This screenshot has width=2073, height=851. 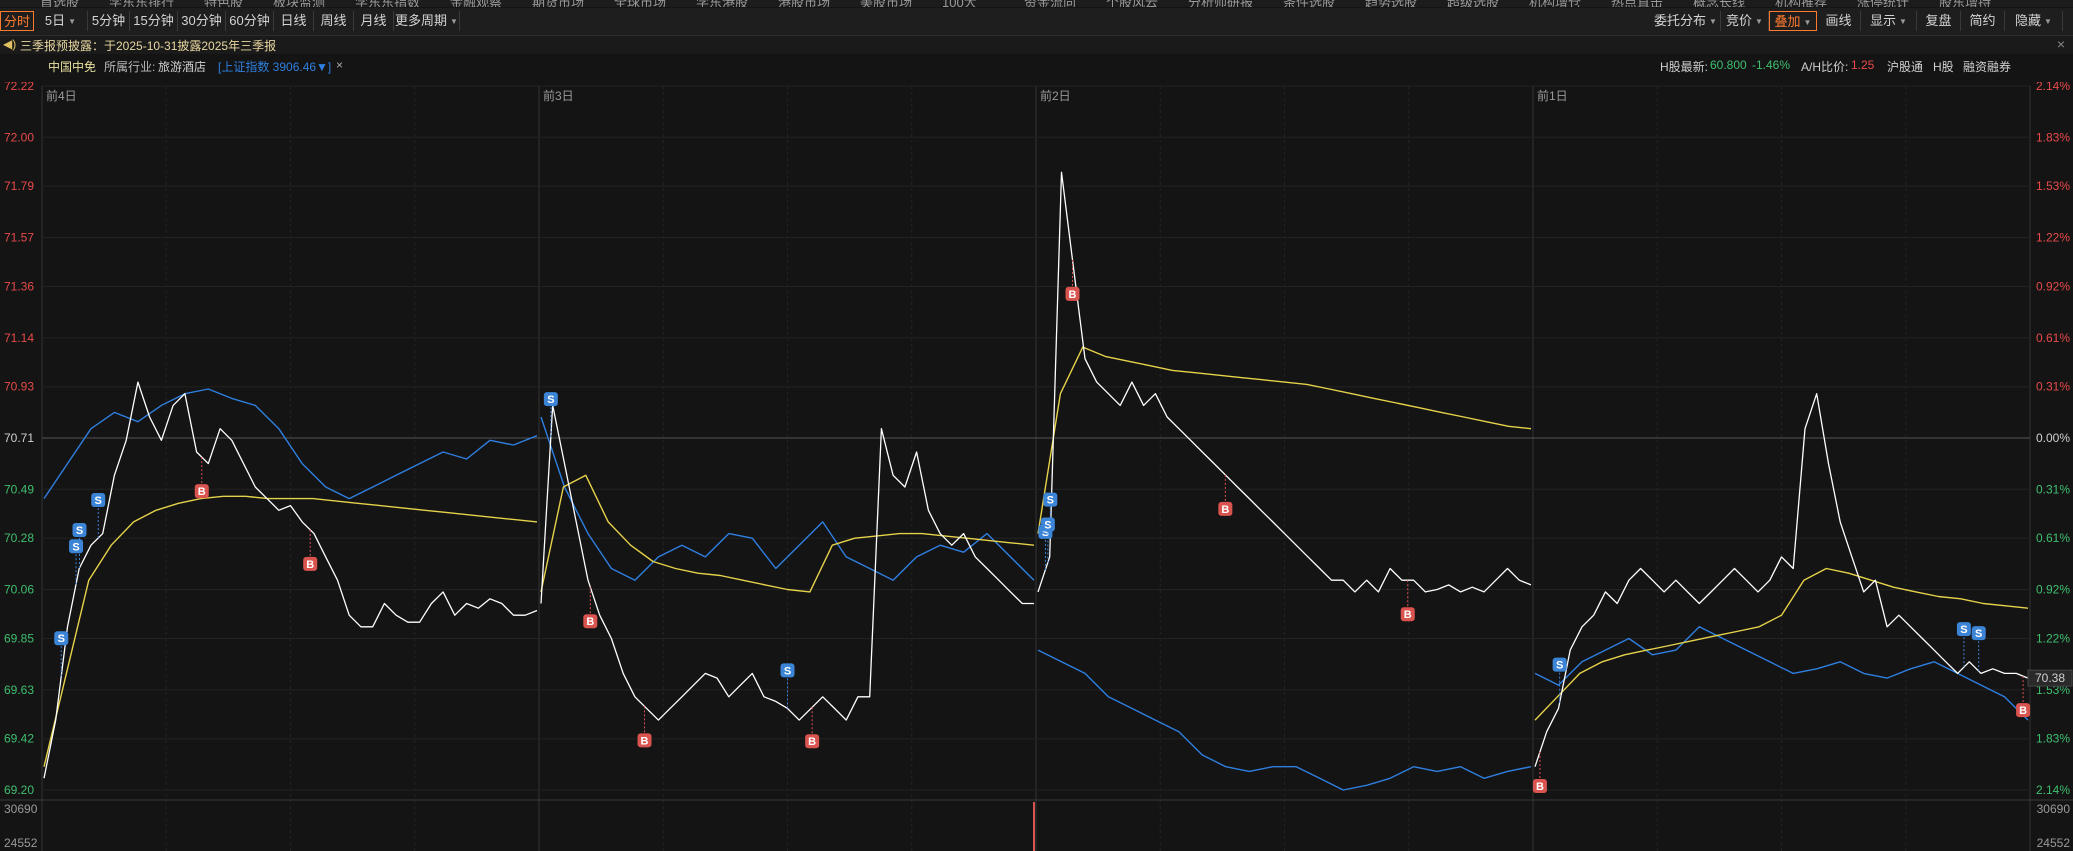 I want to click on top-menu-item: 港股市场, so click(x=804, y=3).